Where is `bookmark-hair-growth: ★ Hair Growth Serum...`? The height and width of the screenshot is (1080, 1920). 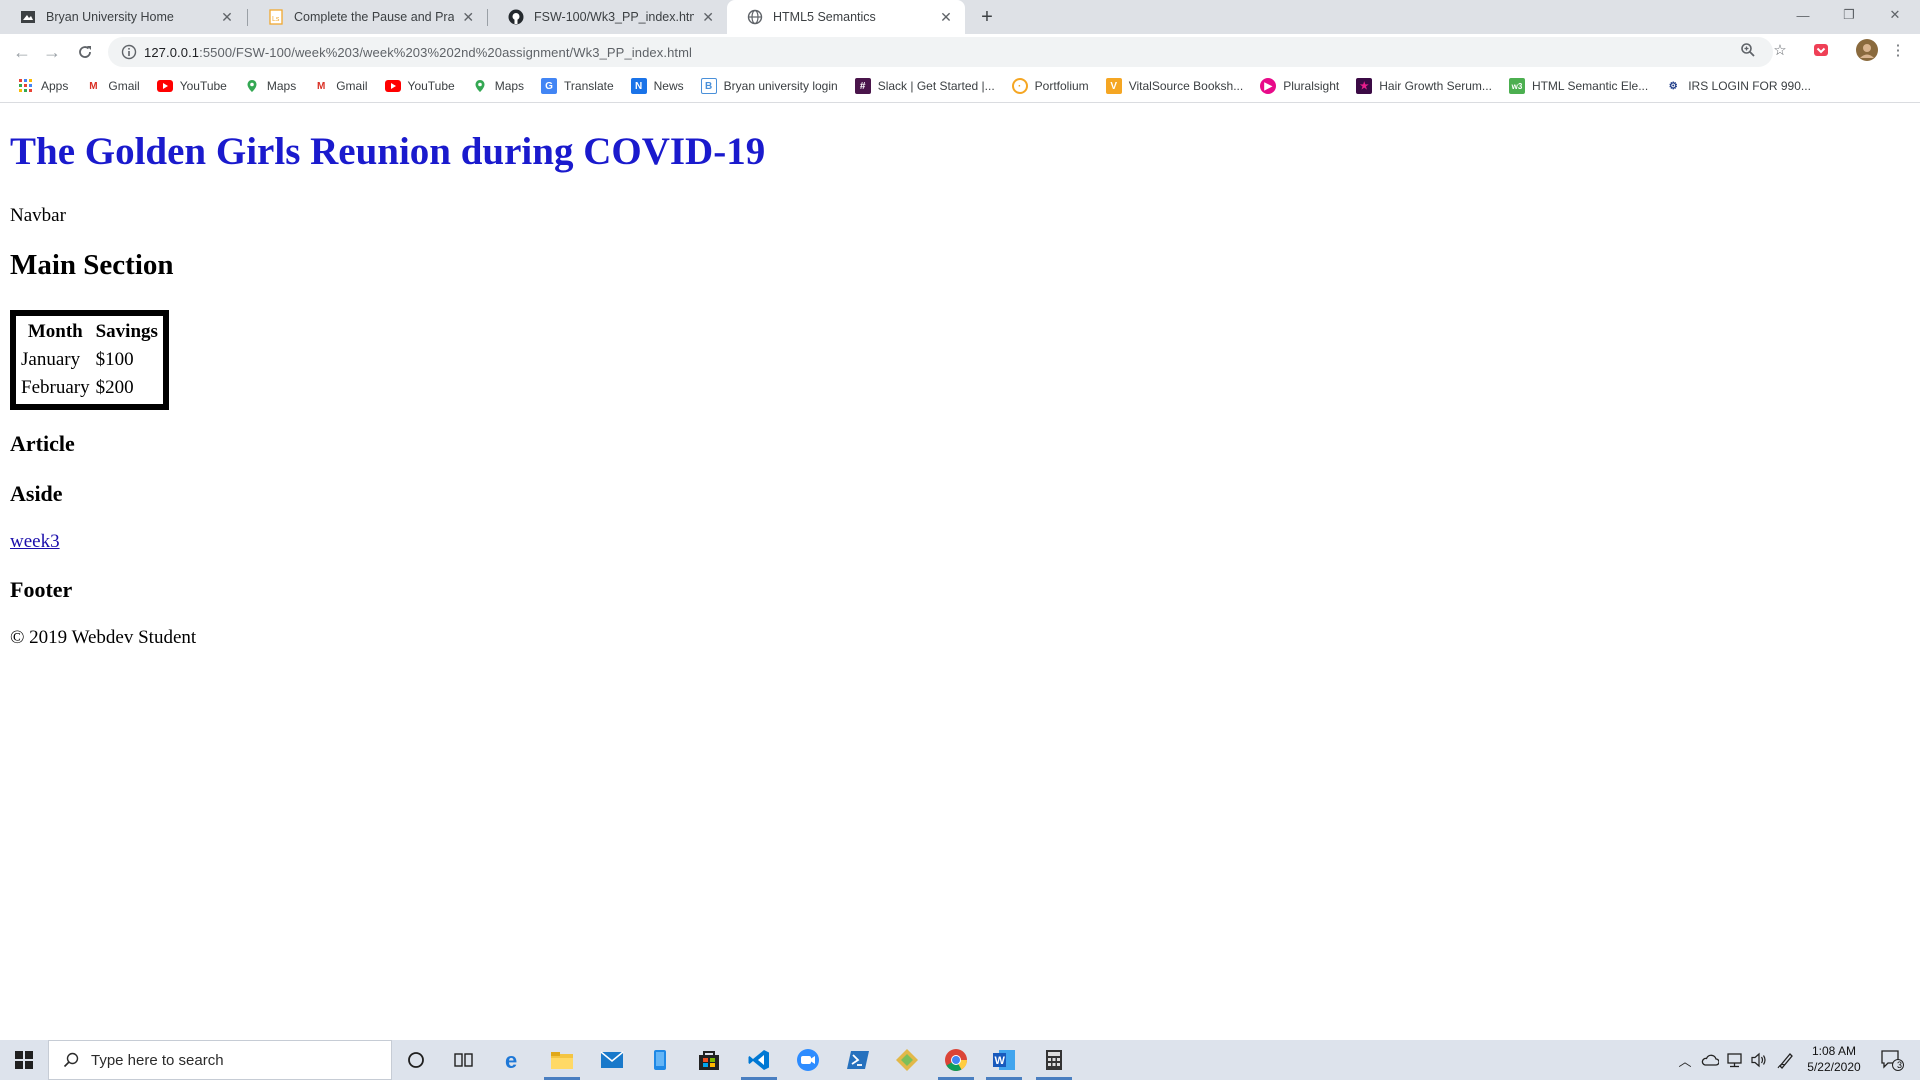 bookmark-hair-growth: ★ Hair Growth Serum... is located at coordinates (1424, 86).